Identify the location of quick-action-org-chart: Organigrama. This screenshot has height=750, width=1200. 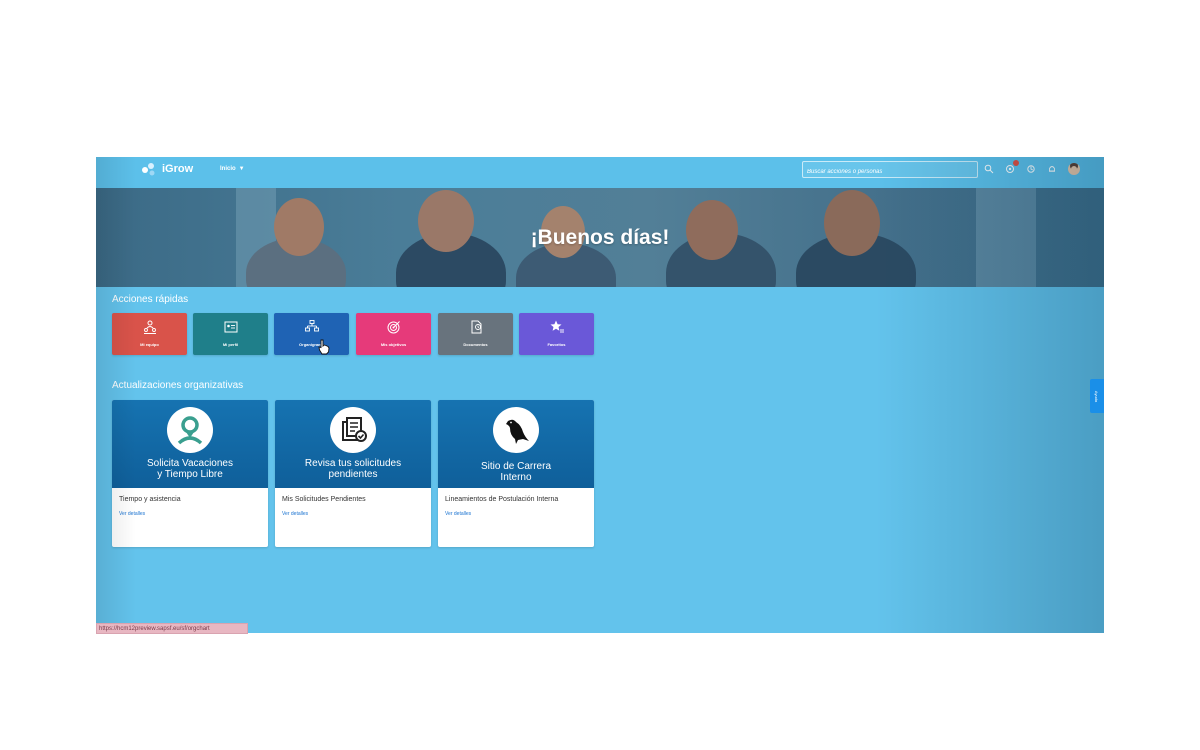
(311, 334).